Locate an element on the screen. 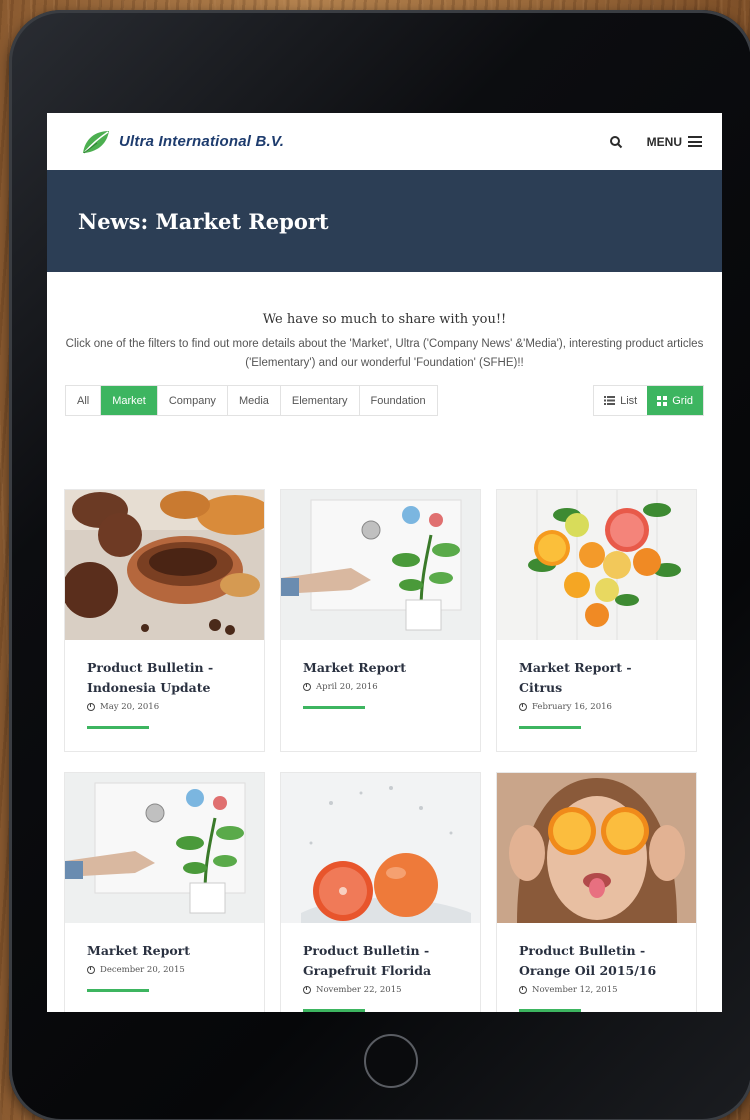  citrus-heart-image is located at coordinates (596, 565).